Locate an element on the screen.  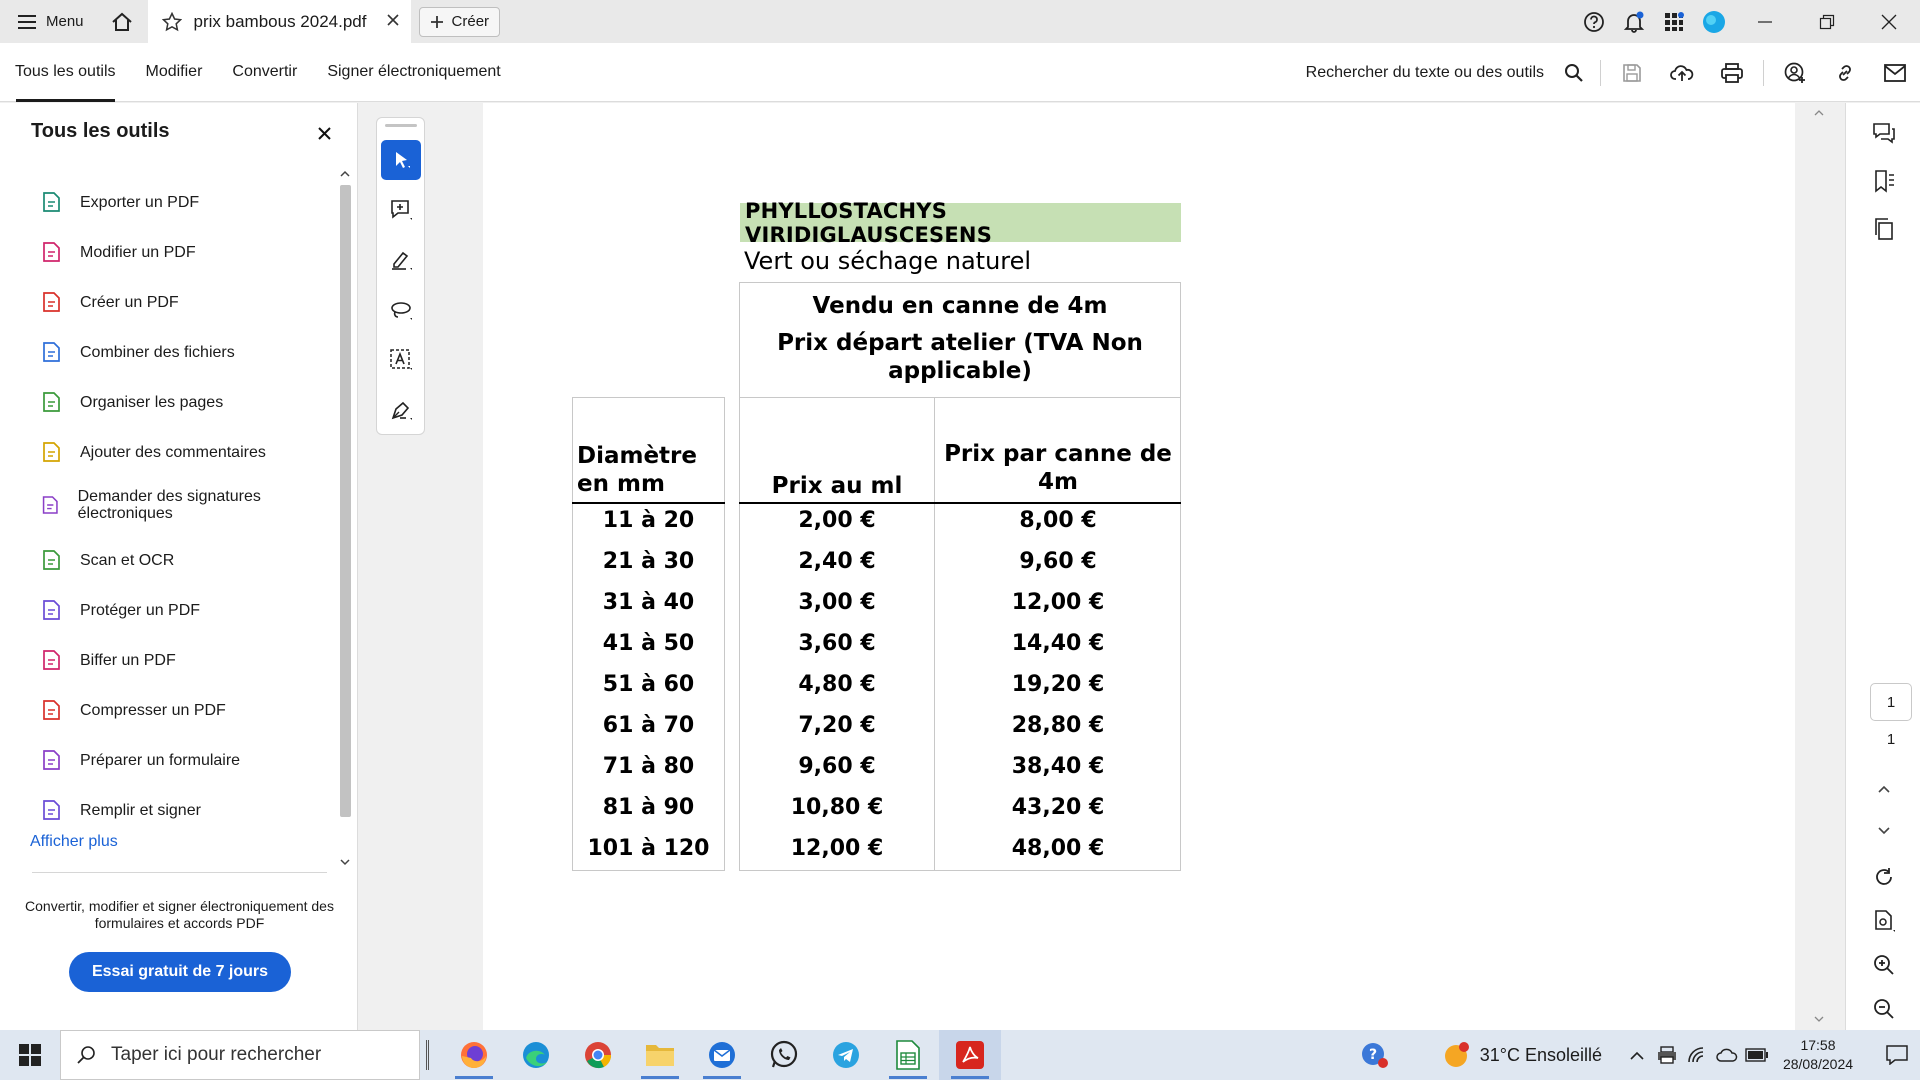
close-window-button is located at coordinates (1889, 21).